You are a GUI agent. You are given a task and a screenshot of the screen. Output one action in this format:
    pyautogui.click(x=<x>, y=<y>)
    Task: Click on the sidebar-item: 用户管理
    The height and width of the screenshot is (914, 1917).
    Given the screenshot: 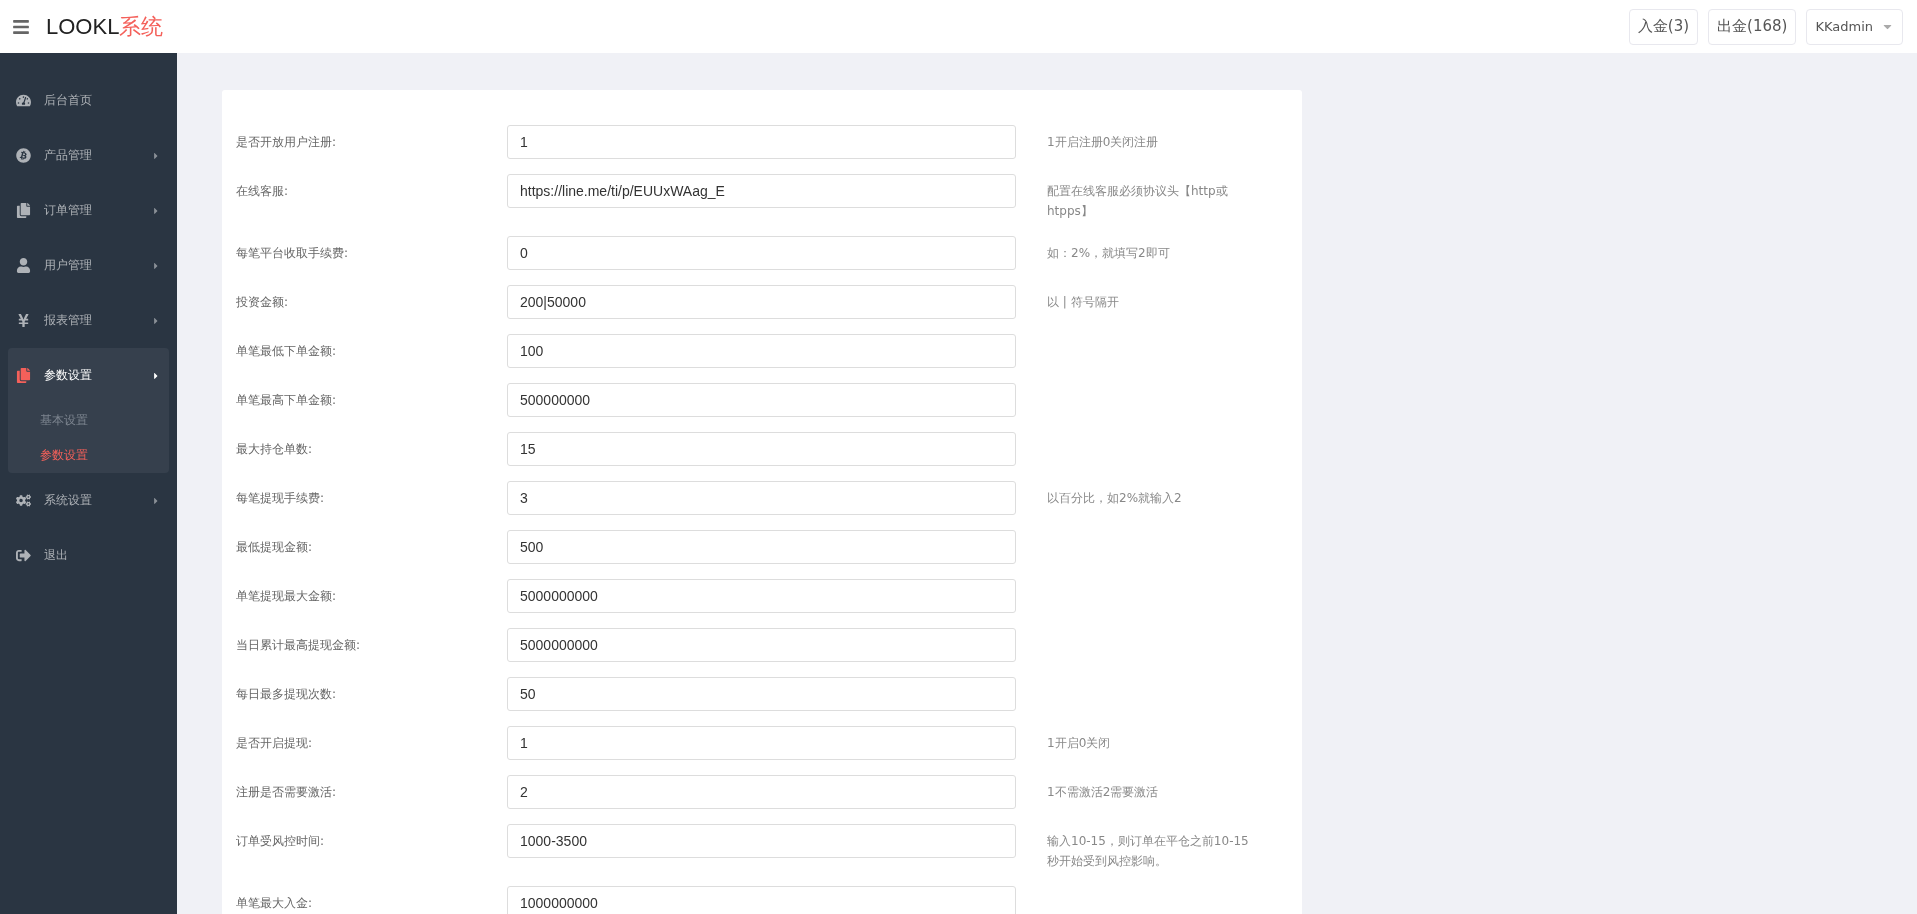 What is the action you would take?
    pyautogui.click(x=88, y=265)
    